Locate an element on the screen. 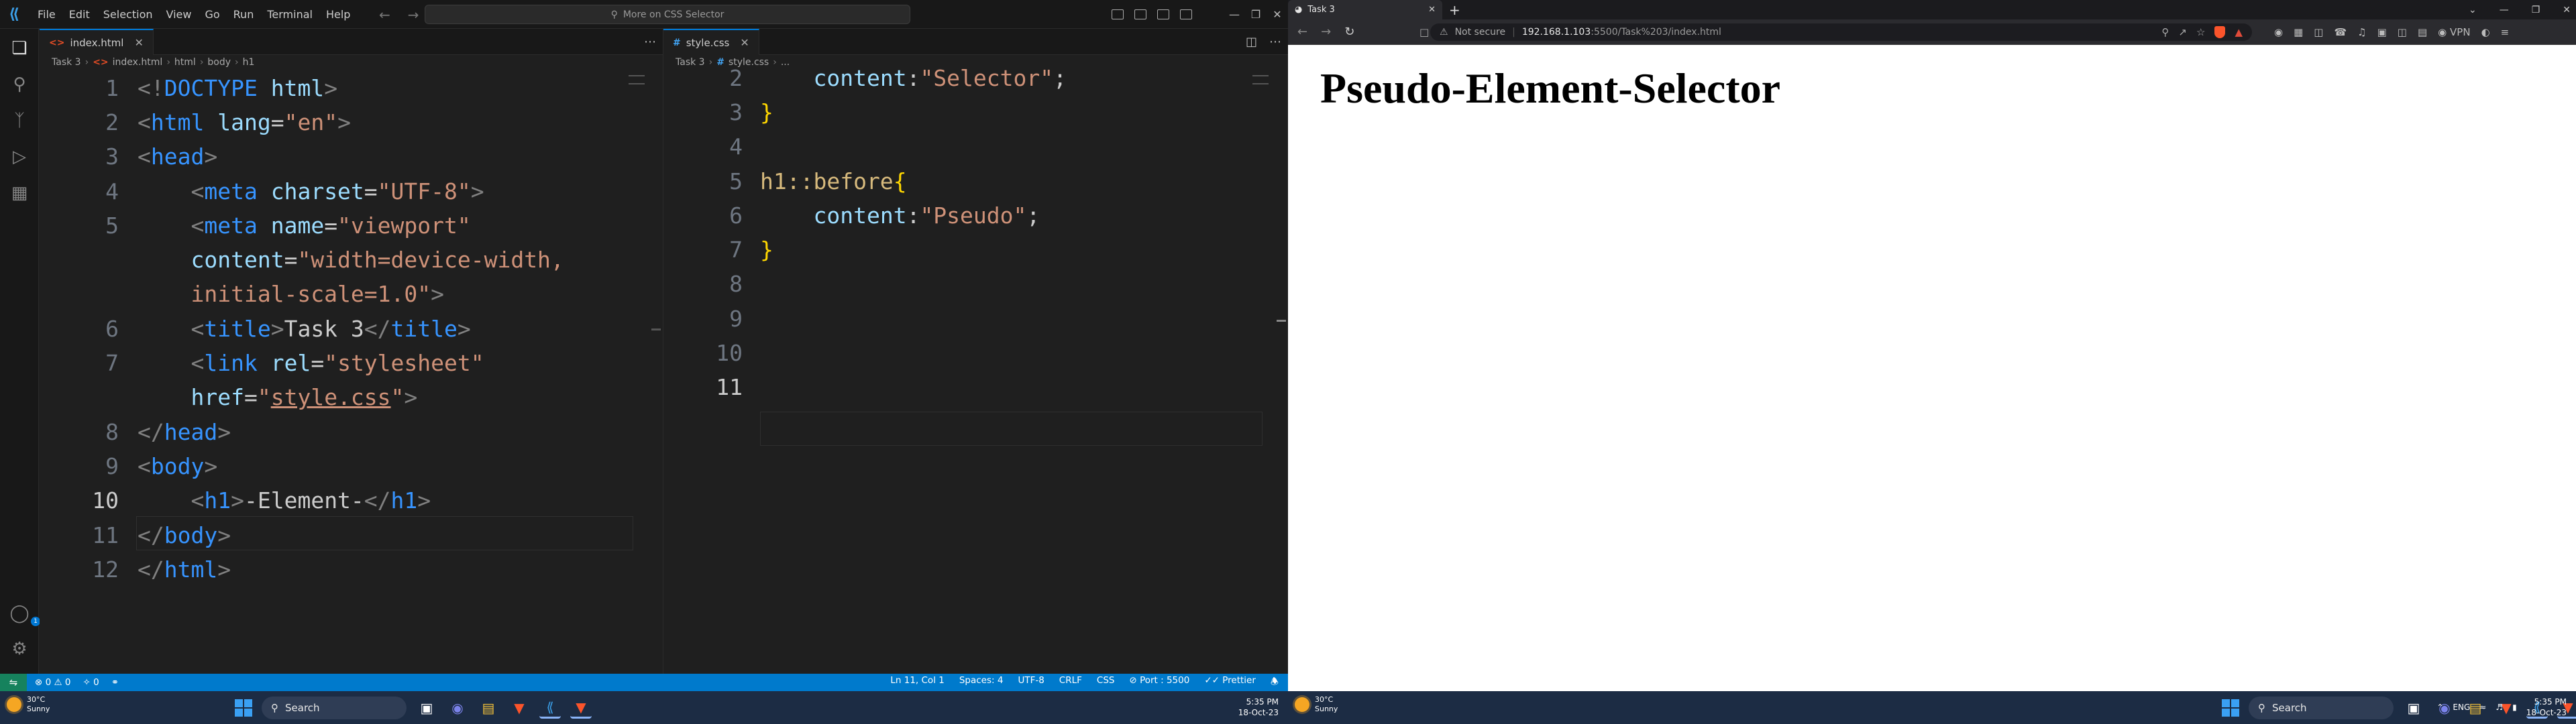 This screenshot has height=724, width=2576. language-mode: CSS is located at coordinates (1106, 682).